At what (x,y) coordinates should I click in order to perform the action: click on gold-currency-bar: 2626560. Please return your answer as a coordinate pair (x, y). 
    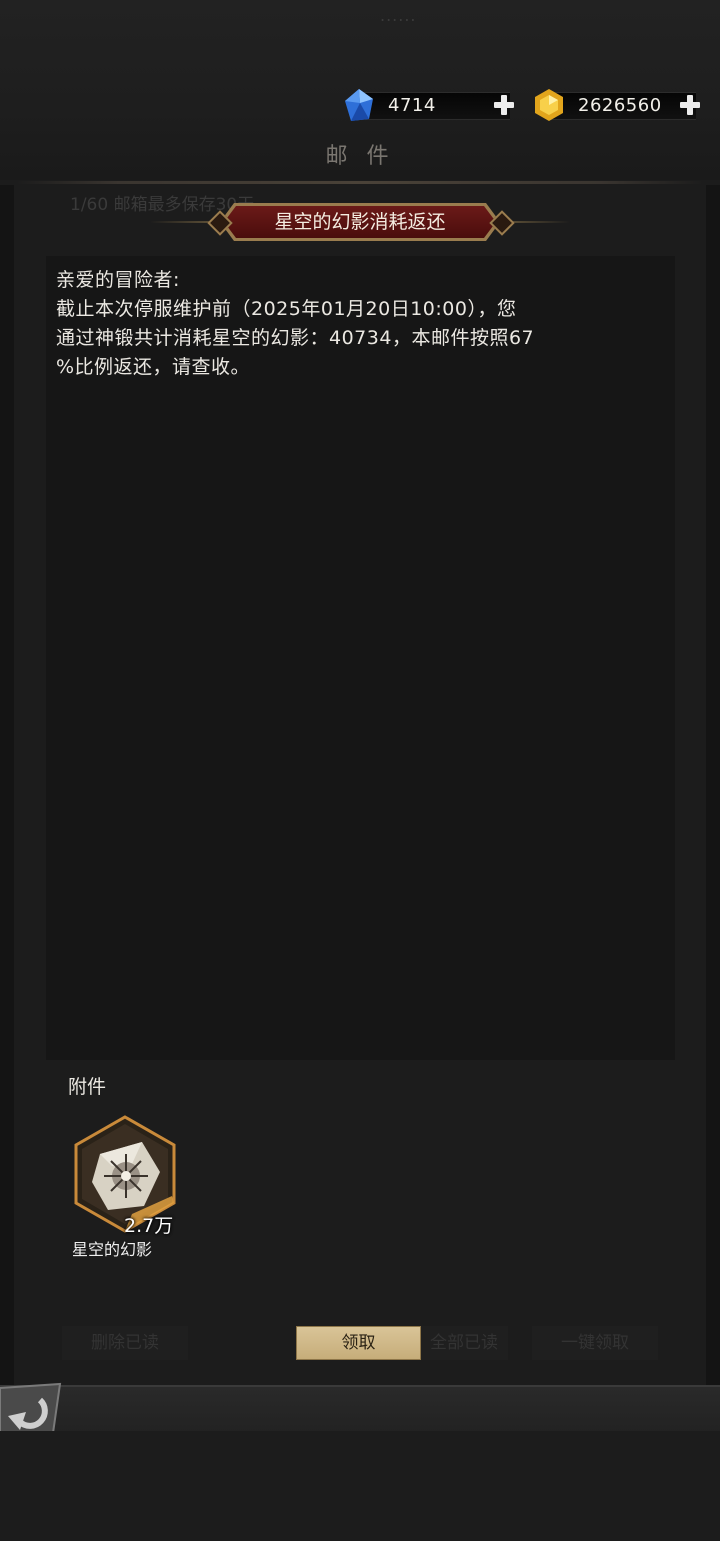
    Looking at the image, I should click on (617, 105).